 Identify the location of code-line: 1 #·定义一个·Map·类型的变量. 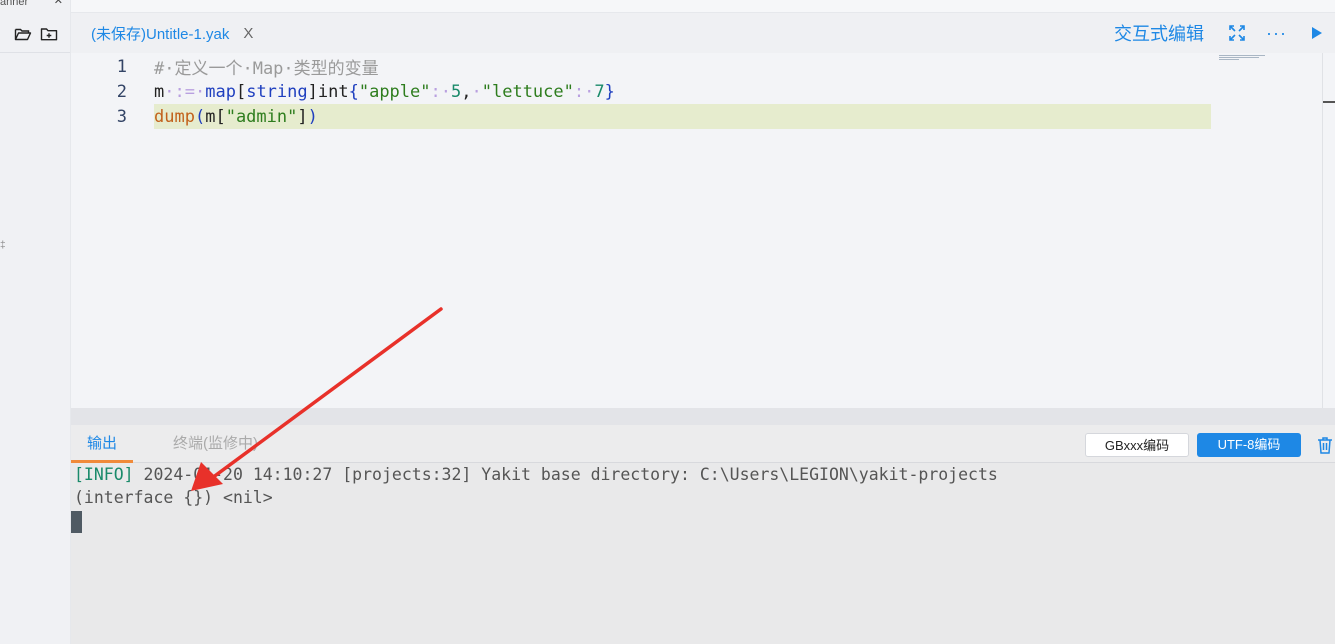
(641, 67).